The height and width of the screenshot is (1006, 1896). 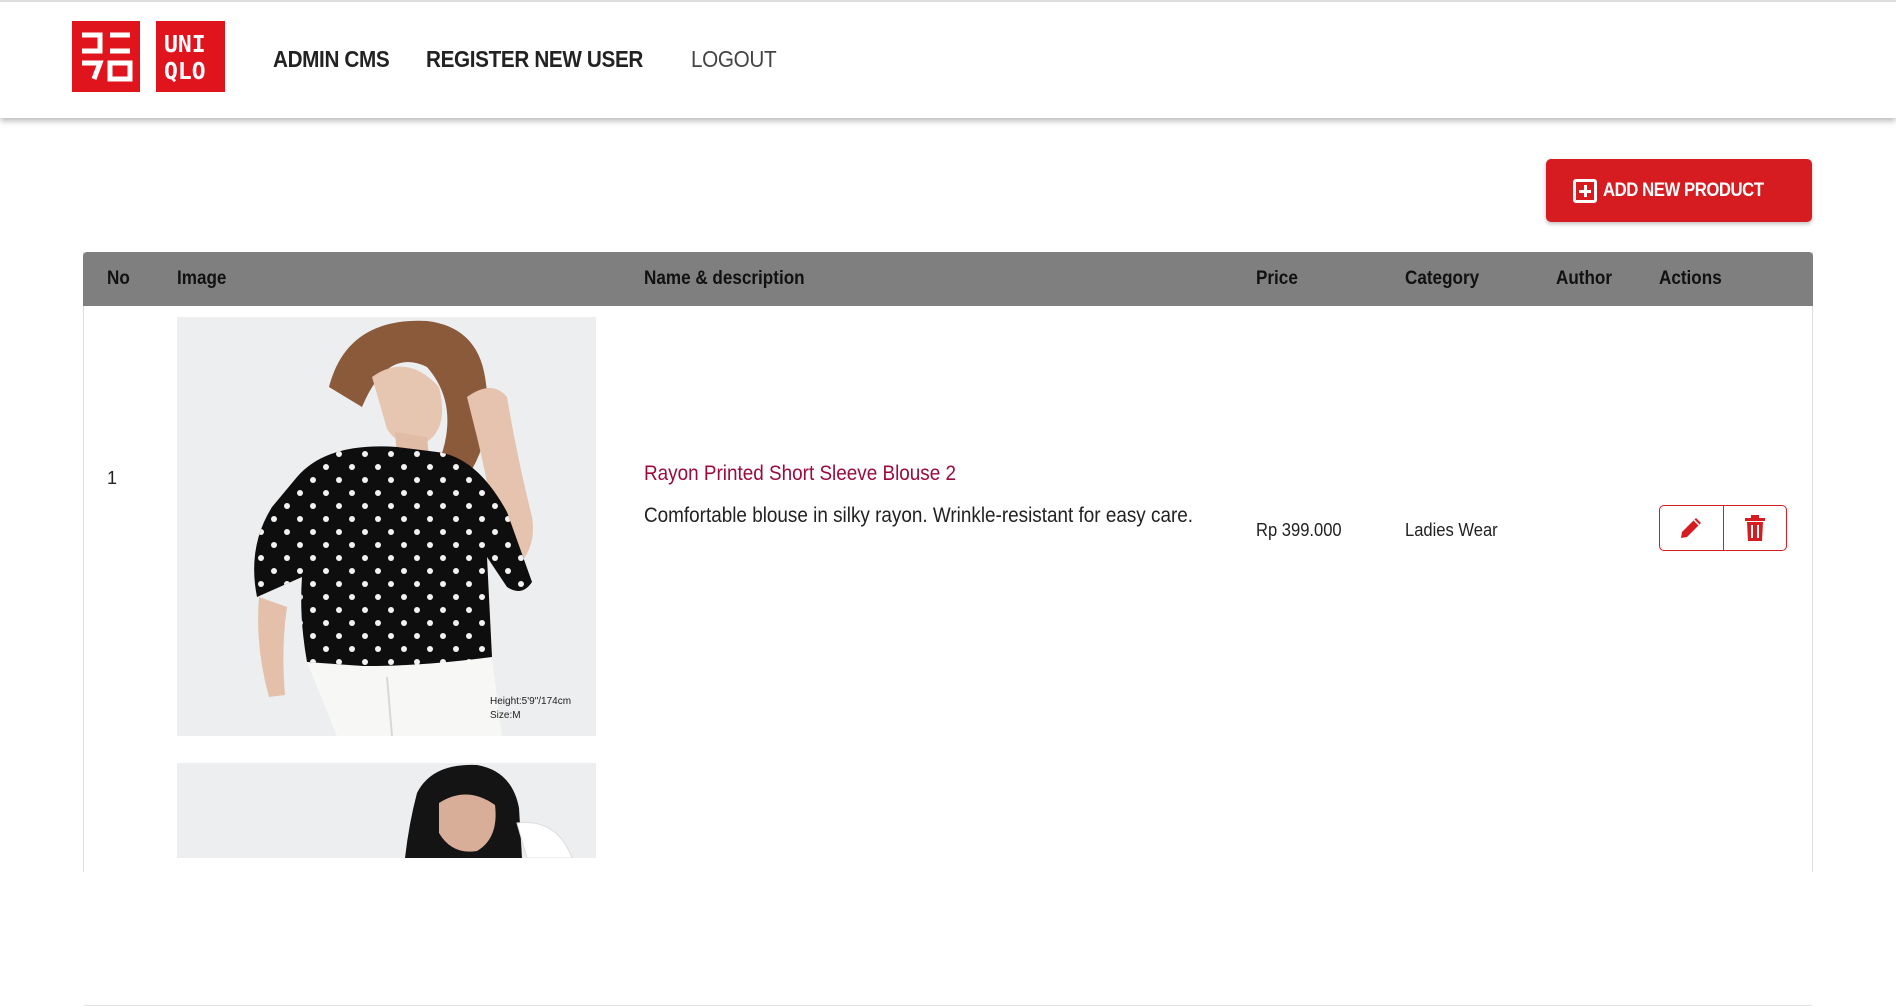 I want to click on uniqlo-katakana-logo, so click(x=106, y=56).